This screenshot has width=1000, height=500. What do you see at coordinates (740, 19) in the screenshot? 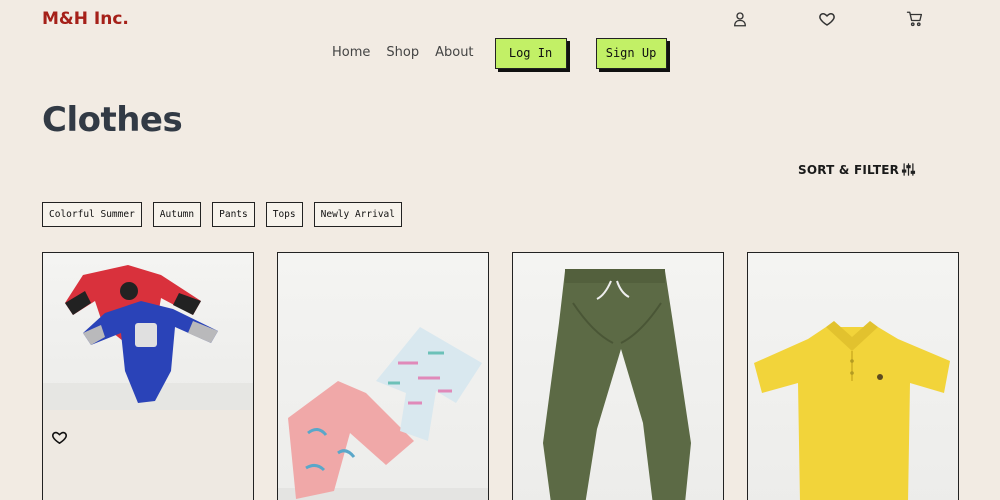
I see `user-icon` at bounding box center [740, 19].